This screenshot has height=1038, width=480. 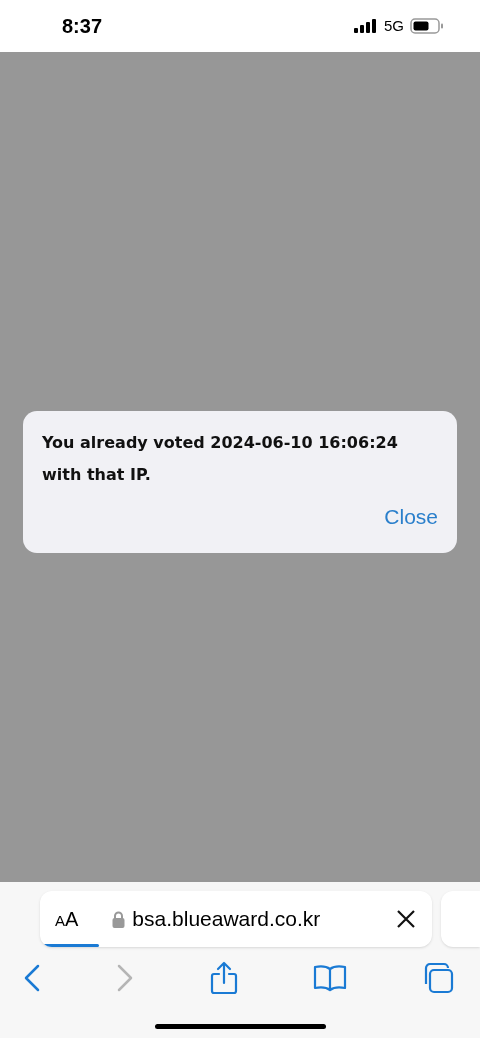 I want to click on status-time: 8:37, so click(x=82, y=26).